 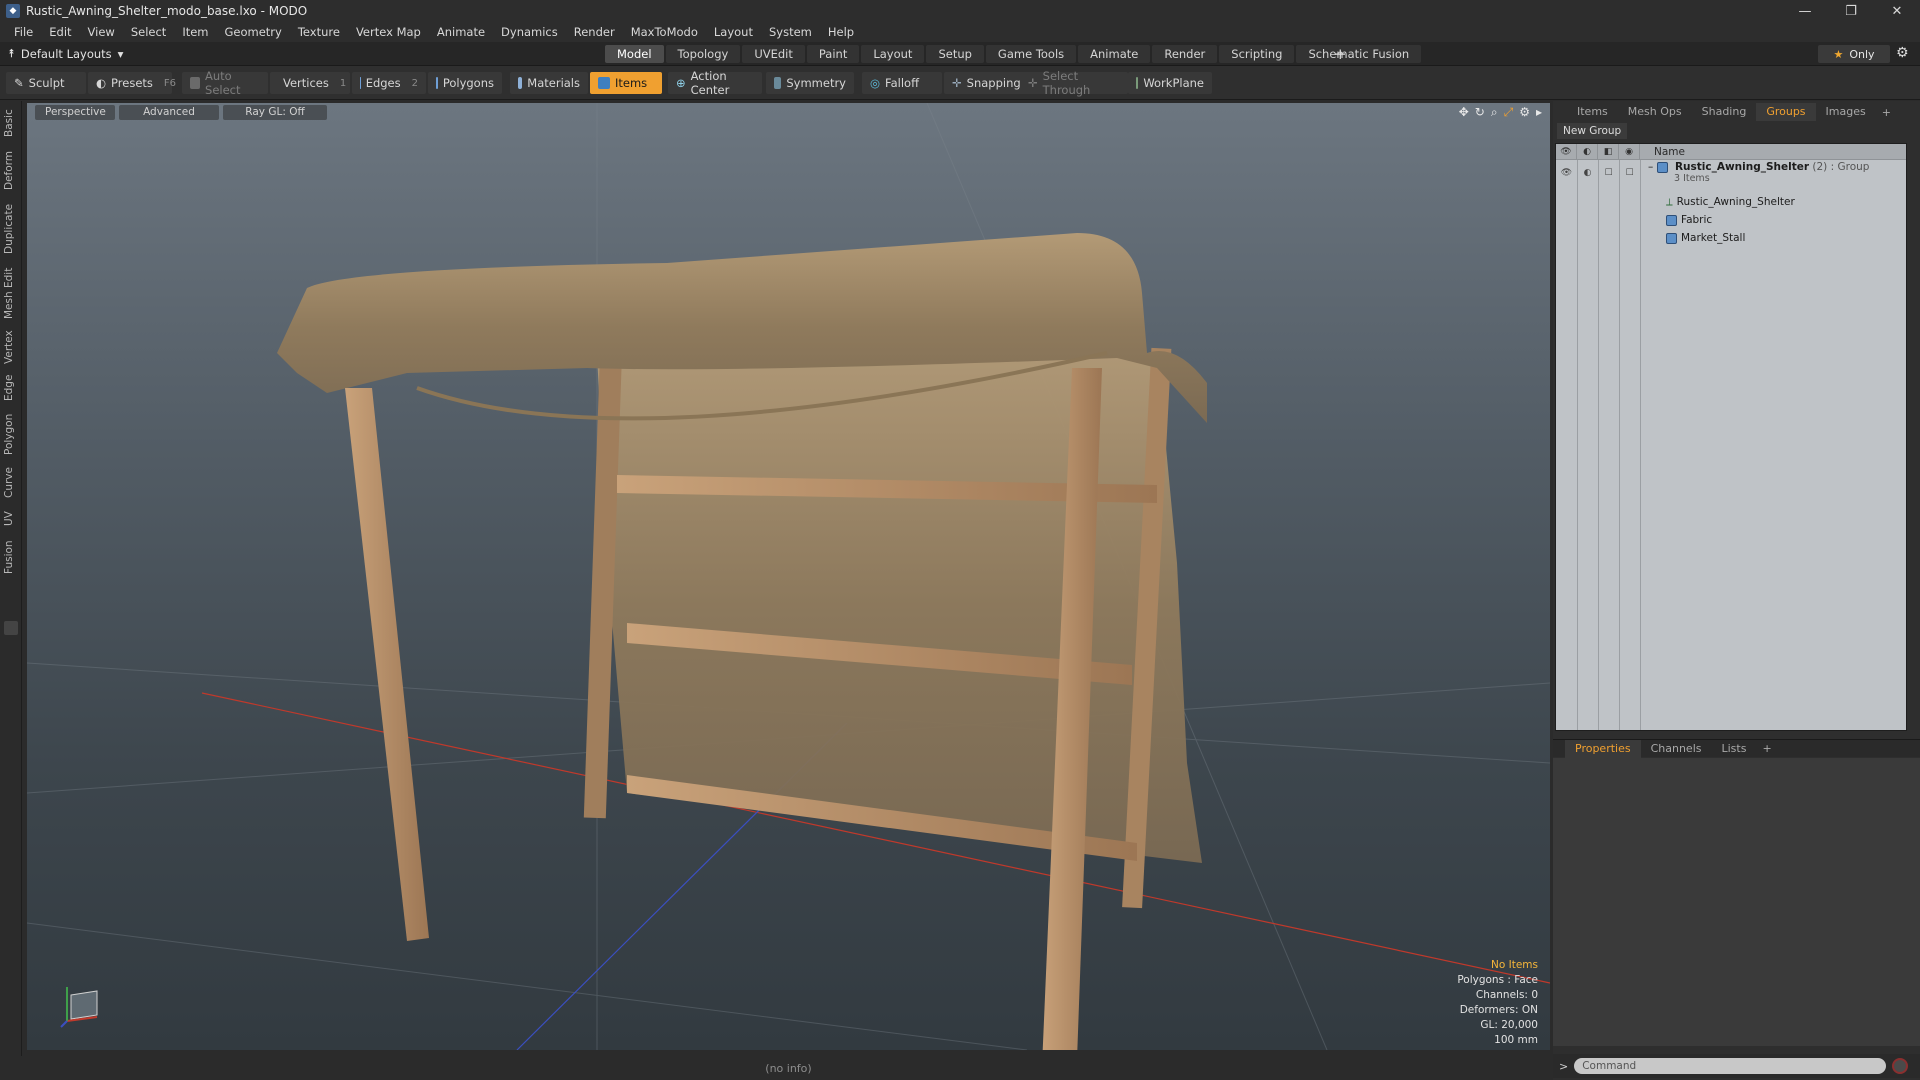 What do you see at coordinates (1359, 54) in the screenshot?
I see `tab-schematic-fusion: Schematic Fusion` at bounding box center [1359, 54].